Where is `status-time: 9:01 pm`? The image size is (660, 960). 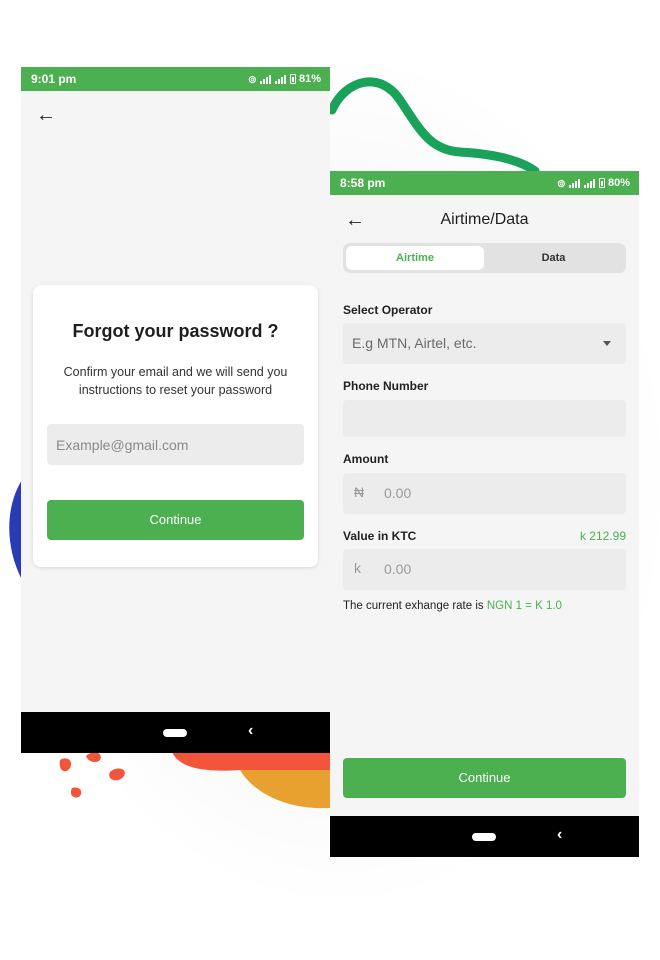
status-time: 9:01 pm is located at coordinates (54, 79).